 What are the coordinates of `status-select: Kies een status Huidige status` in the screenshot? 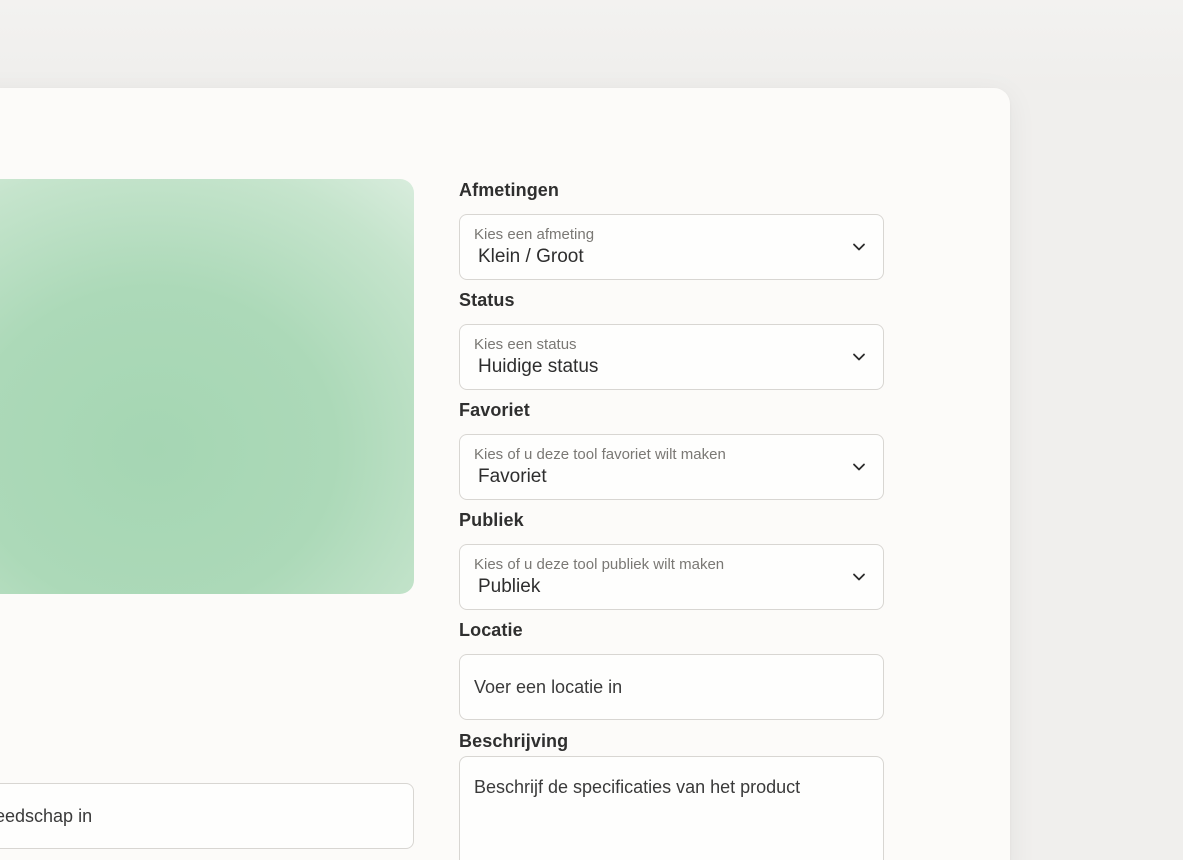 It's located at (671, 357).